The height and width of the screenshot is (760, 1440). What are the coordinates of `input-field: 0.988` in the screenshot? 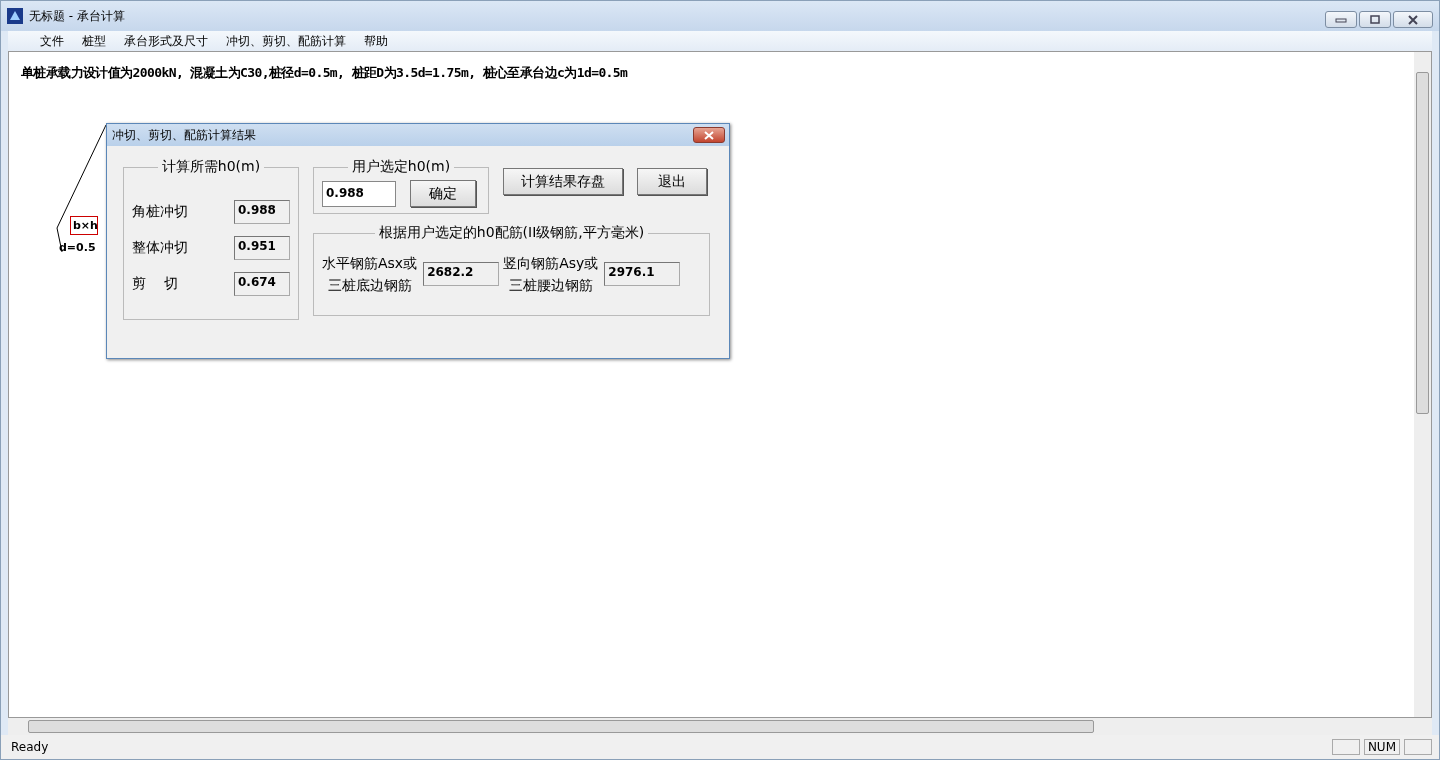 It's located at (359, 193).